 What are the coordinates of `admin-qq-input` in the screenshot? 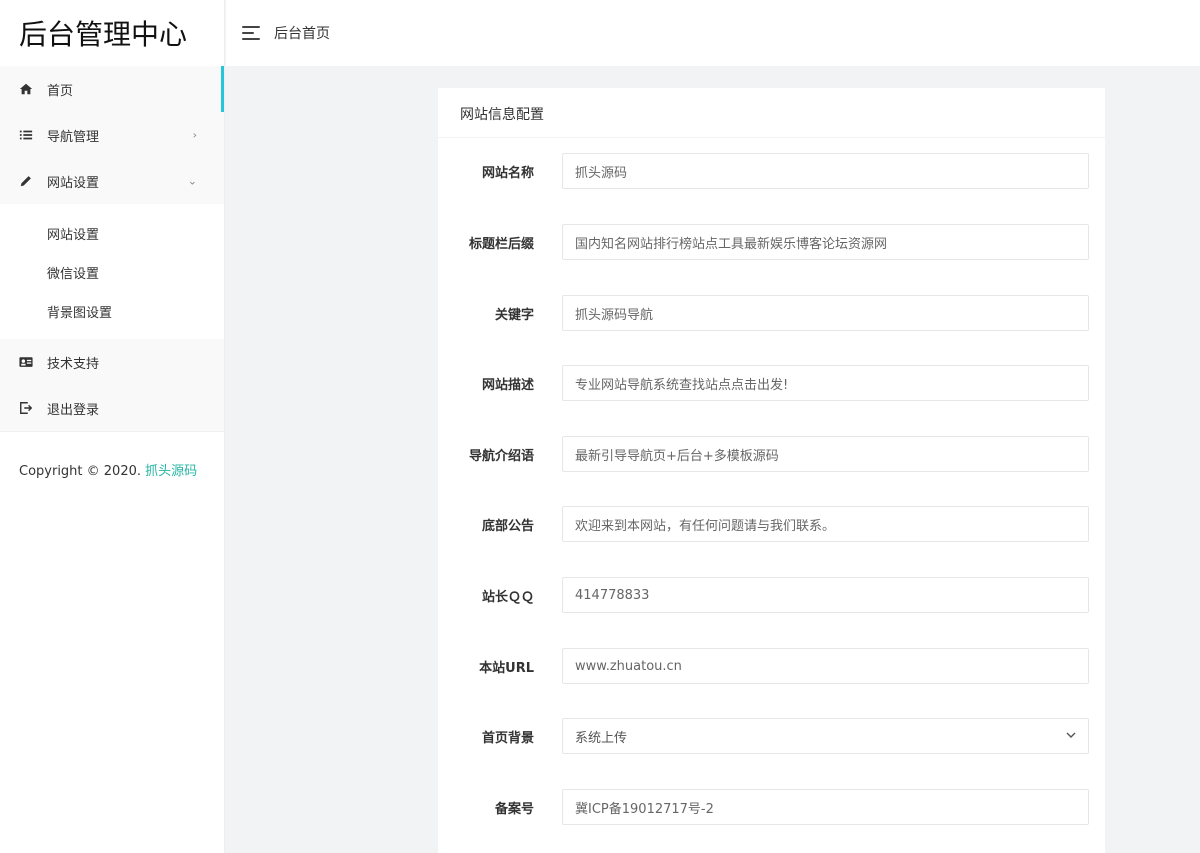 It's located at (825, 595).